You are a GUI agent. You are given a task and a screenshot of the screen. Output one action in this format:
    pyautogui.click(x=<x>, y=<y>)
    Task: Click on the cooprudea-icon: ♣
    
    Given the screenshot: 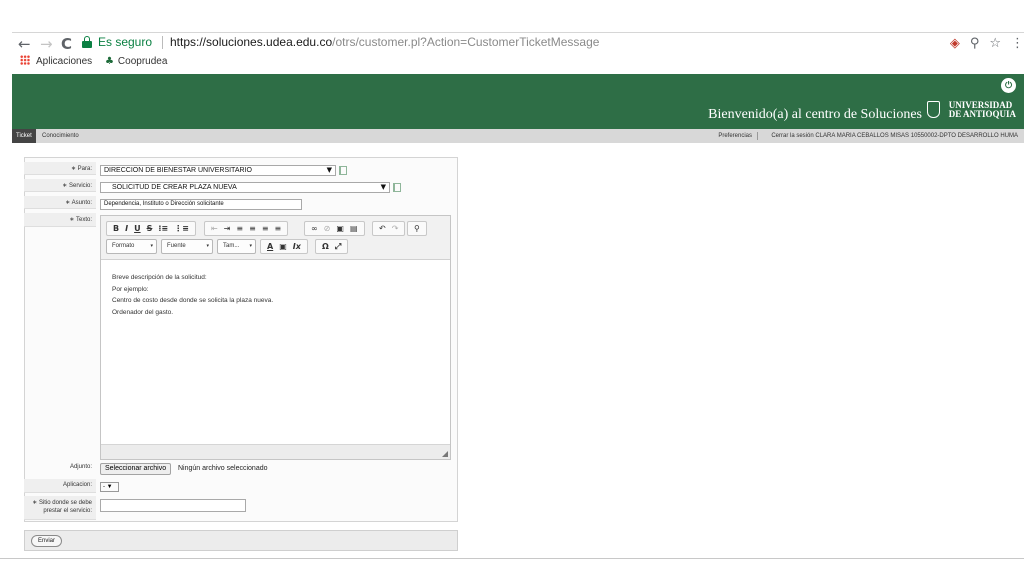 What is the action you would take?
    pyautogui.click(x=109, y=61)
    